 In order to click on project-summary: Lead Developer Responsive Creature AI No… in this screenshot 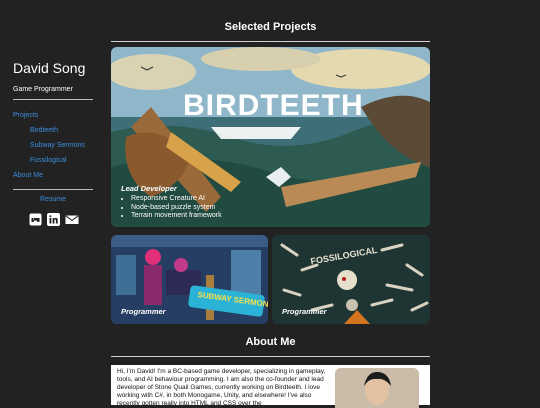, I will do `click(171, 202)`.